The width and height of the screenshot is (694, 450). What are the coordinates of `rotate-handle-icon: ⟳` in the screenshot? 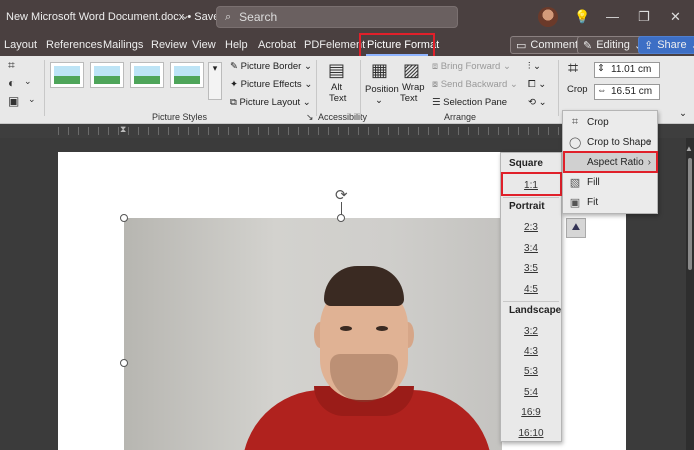 It's located at (341, 195).